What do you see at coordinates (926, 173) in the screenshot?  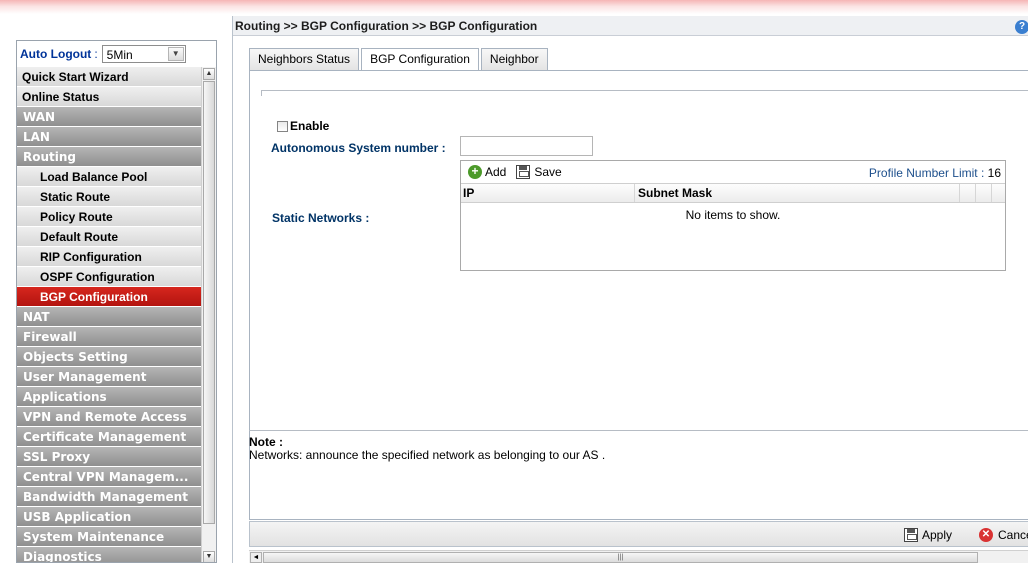 I see `profile-limit-label: Profile Number Limit :` at bounding box center [926, 173].